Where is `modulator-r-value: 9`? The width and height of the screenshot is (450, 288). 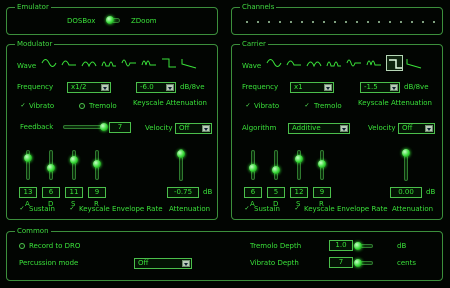 modulator-r-value: 9 is located at coordinates (97, 192).